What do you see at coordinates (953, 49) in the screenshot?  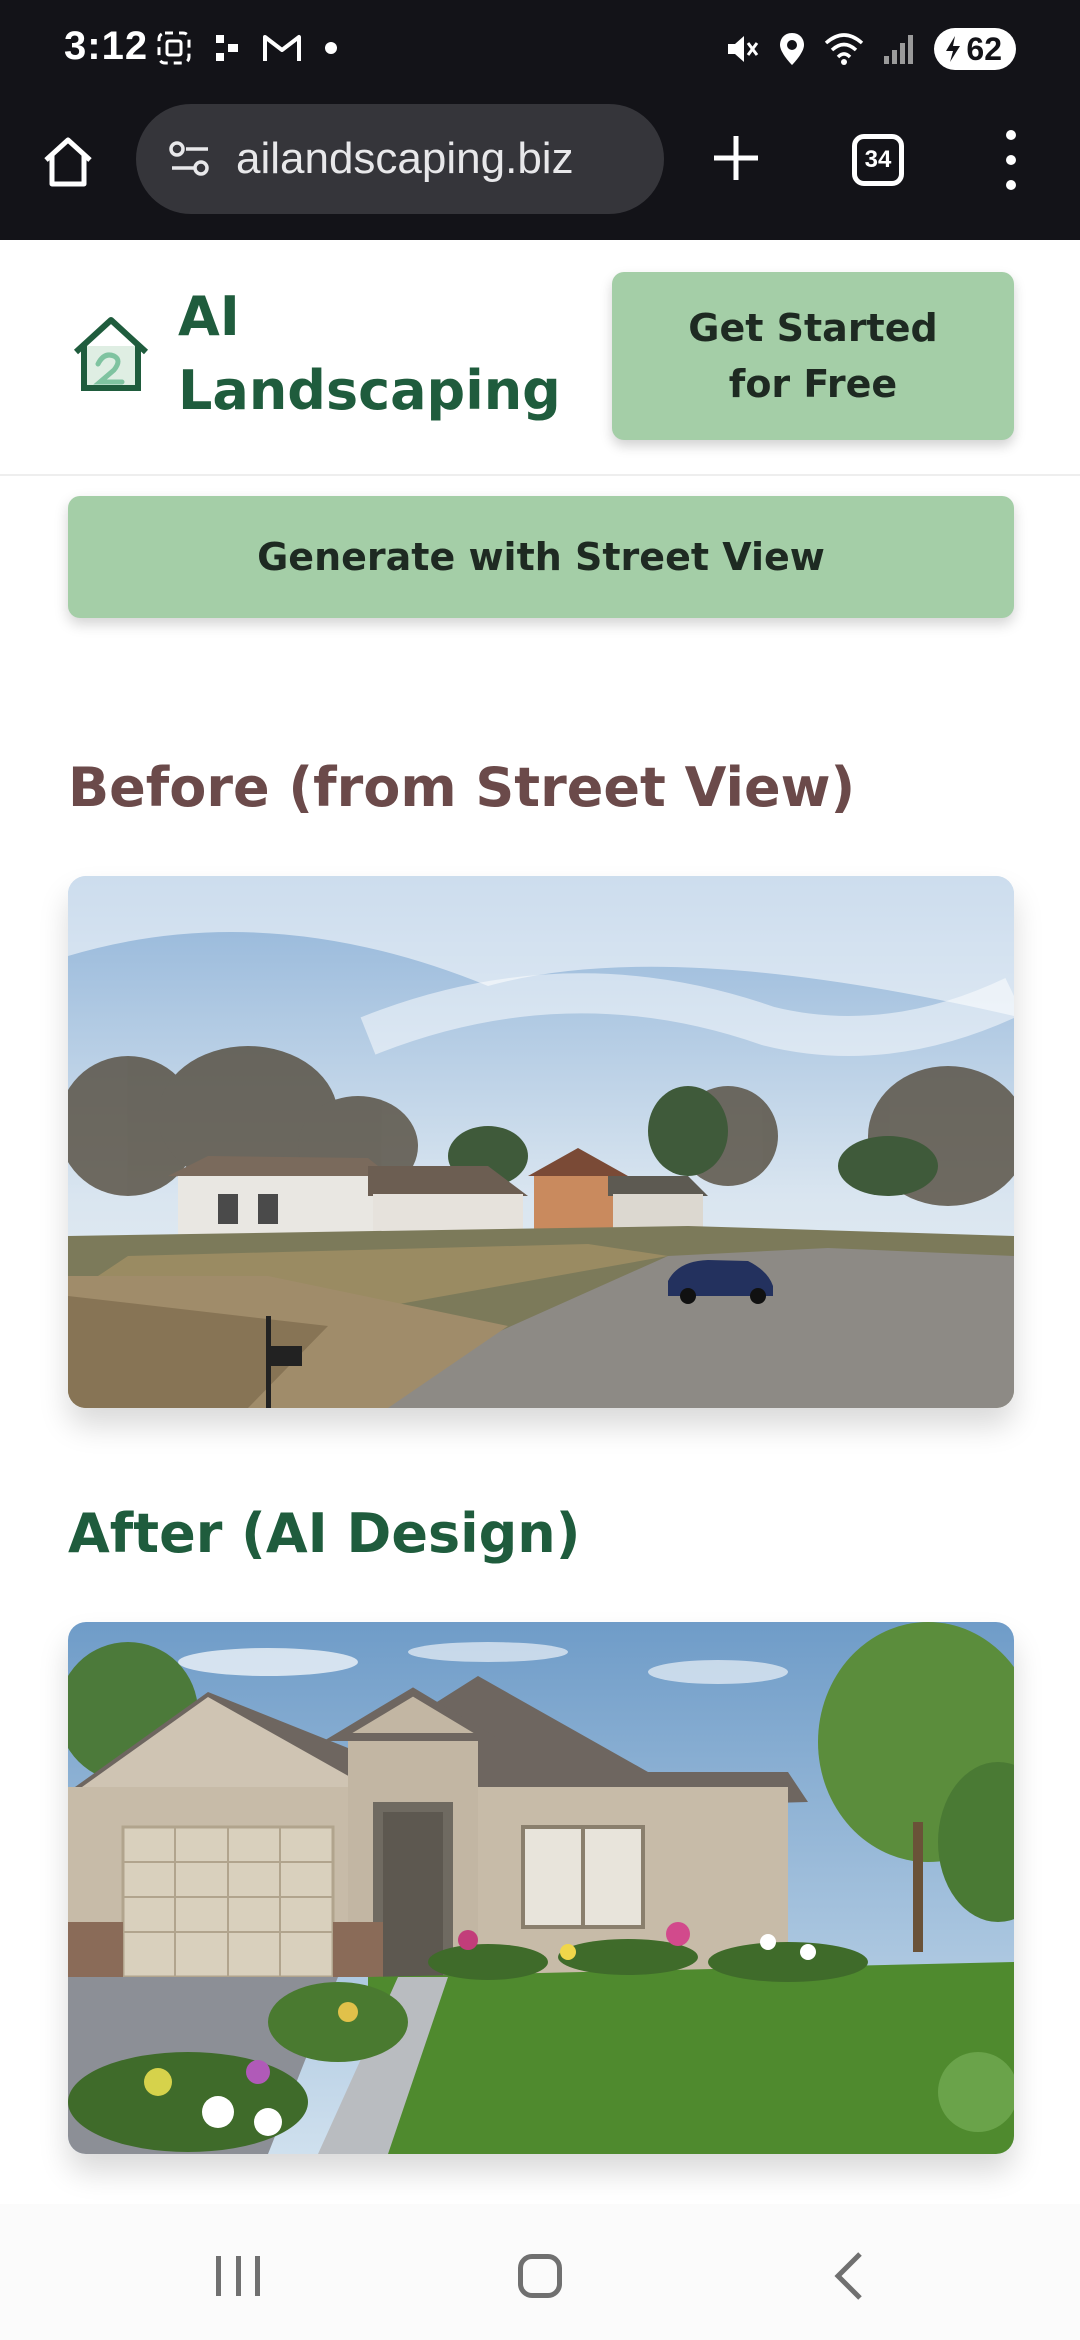 I see `charging-icon` at bounding box center [953, 49].